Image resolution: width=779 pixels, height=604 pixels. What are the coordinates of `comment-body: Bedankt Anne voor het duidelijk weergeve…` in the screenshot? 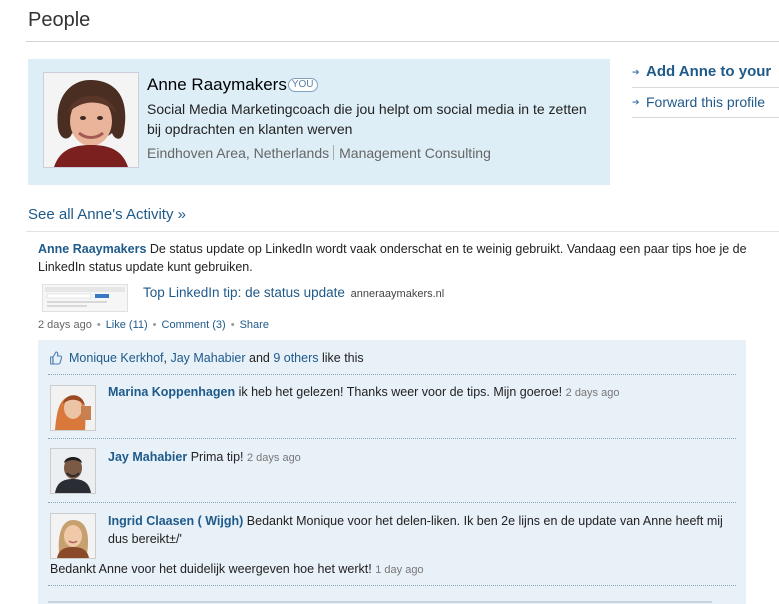 It's located at (211, 569).